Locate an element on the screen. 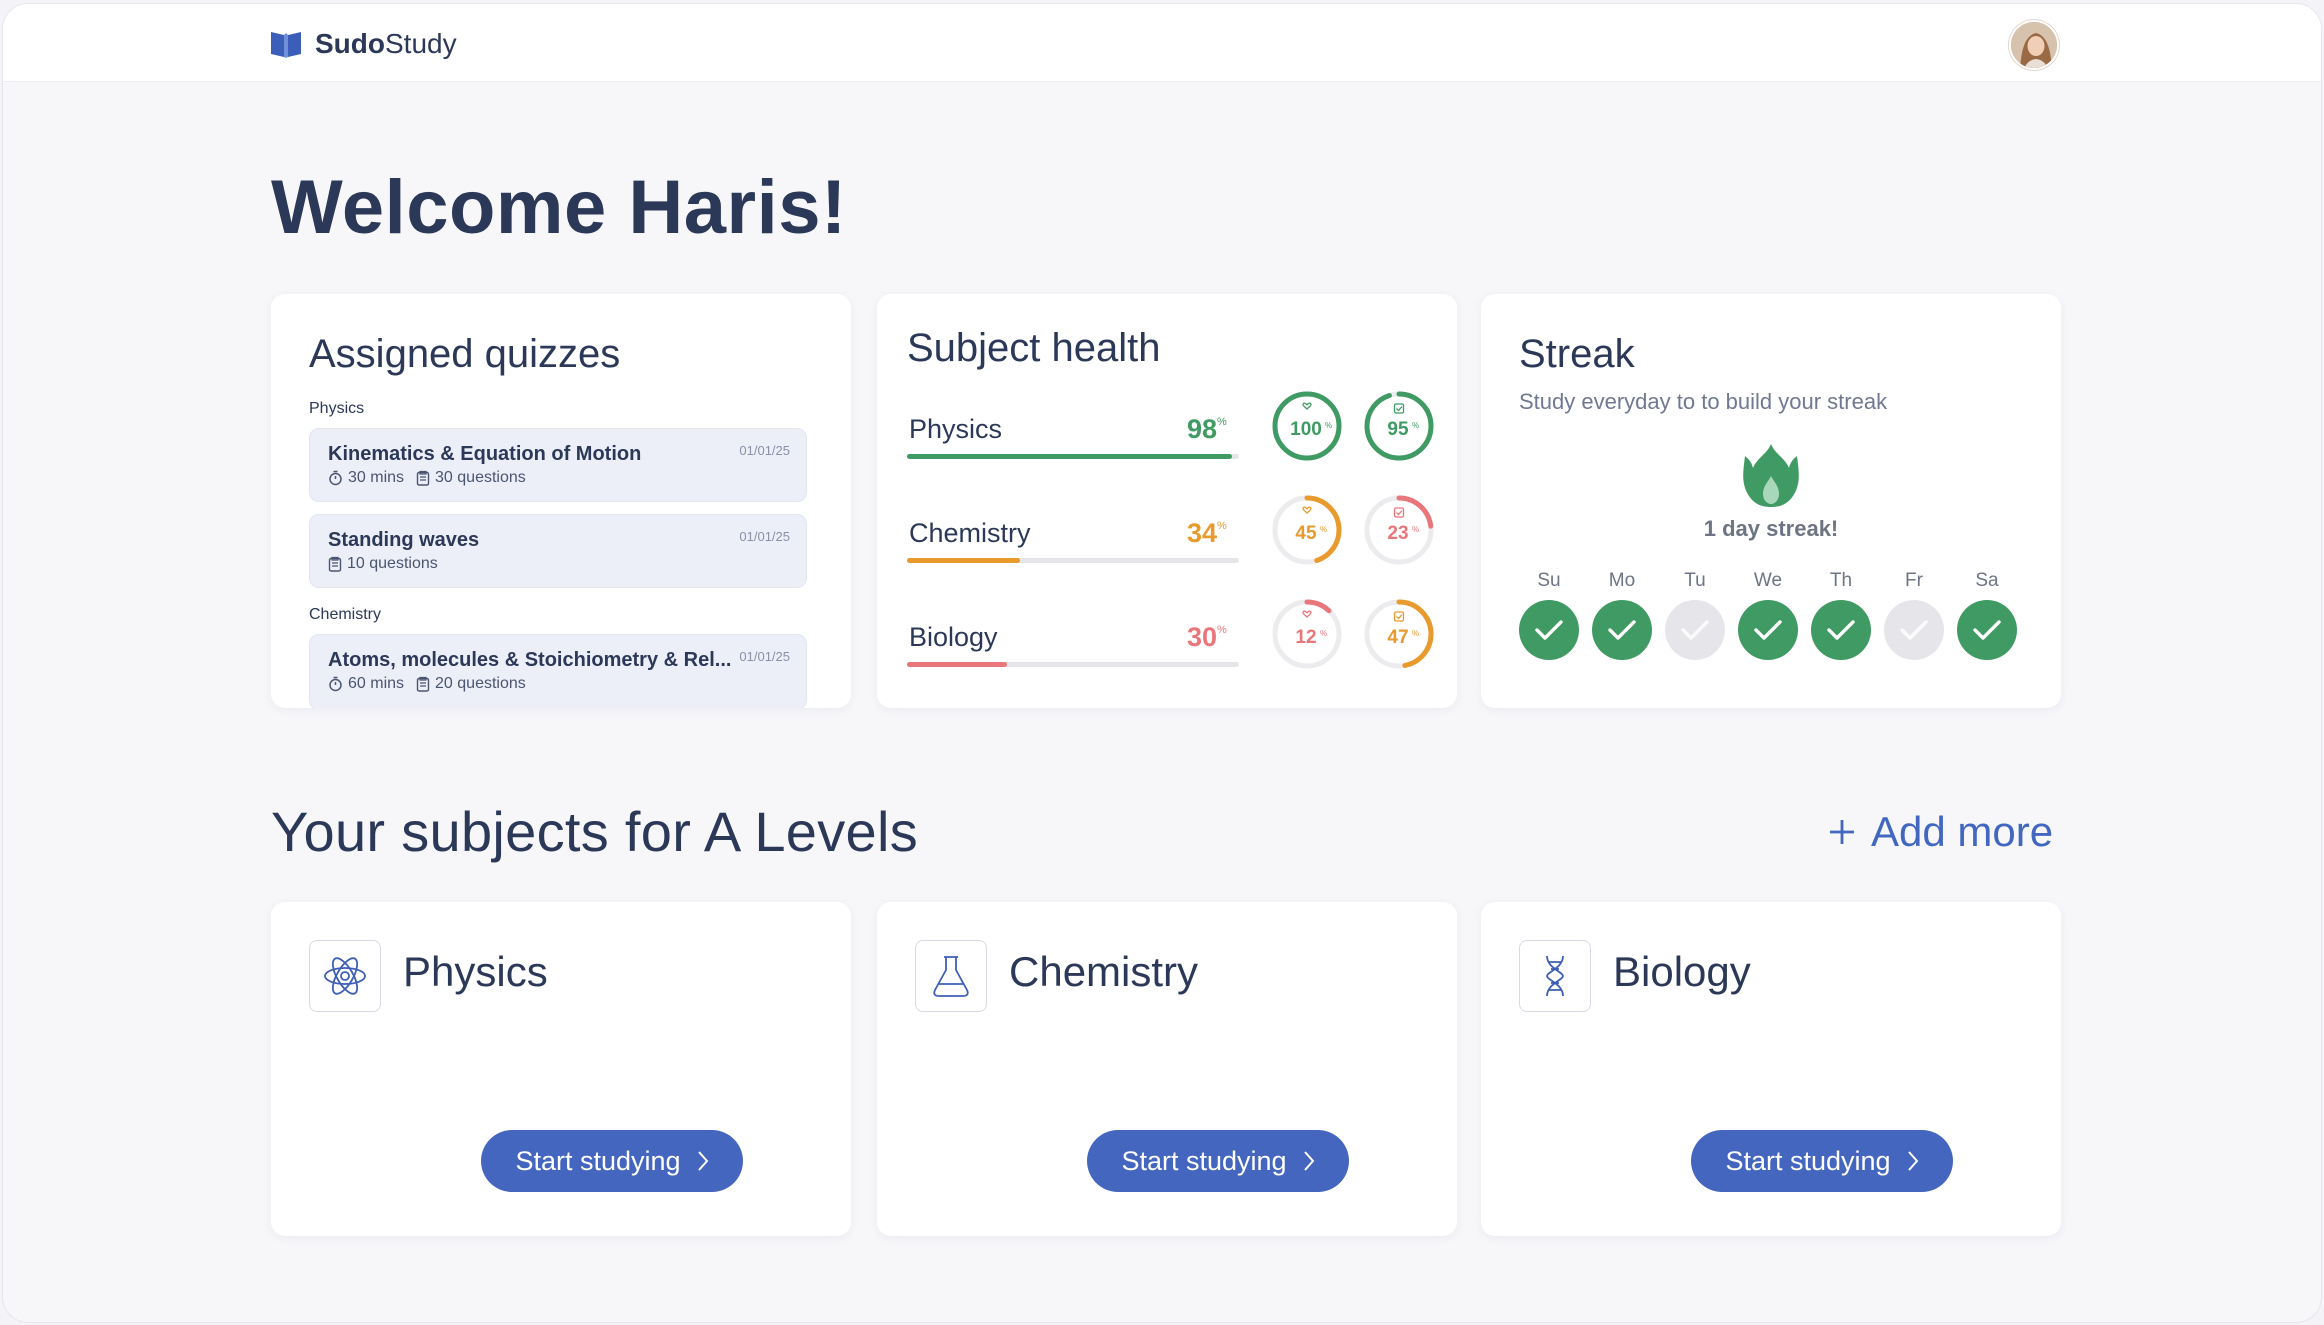 The image size is (2324, 1325). subjects-section-title: Your subjects for A Levels is located at coordinates (595, 831).